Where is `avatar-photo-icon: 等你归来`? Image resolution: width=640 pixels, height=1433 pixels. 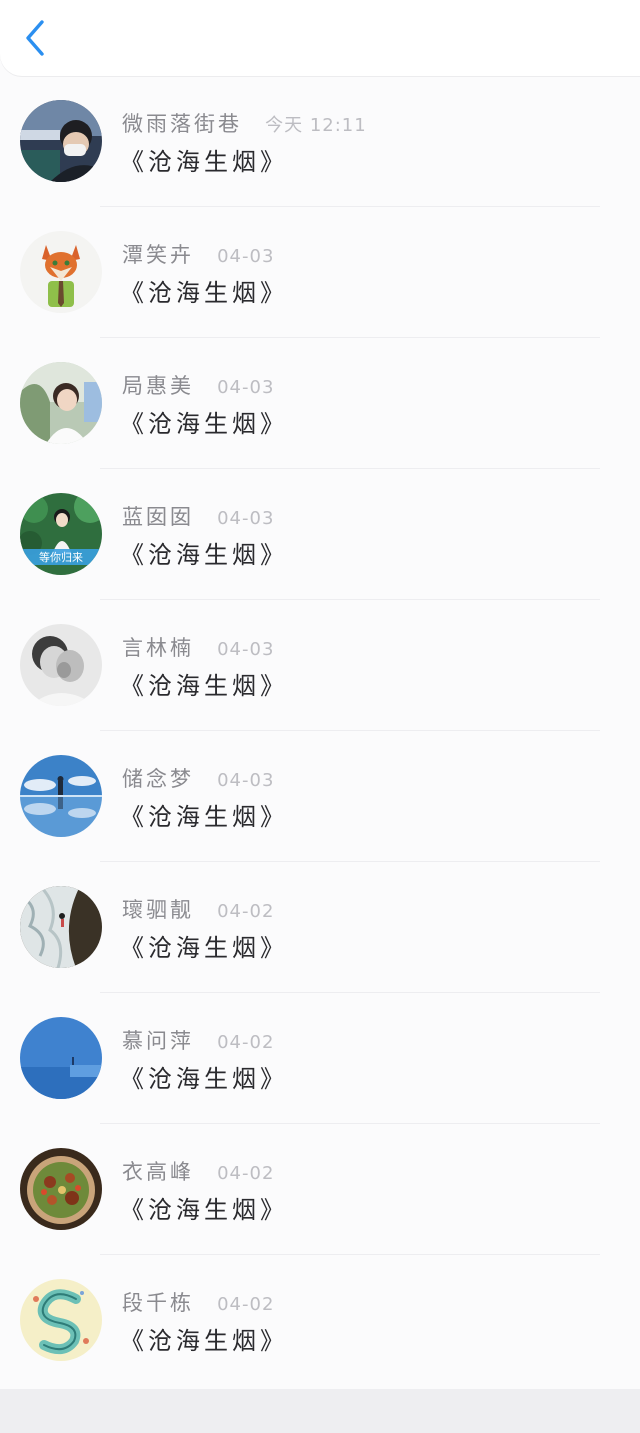 avatar-photo-icon: 等你归来 is located at coordinates (61, 534).